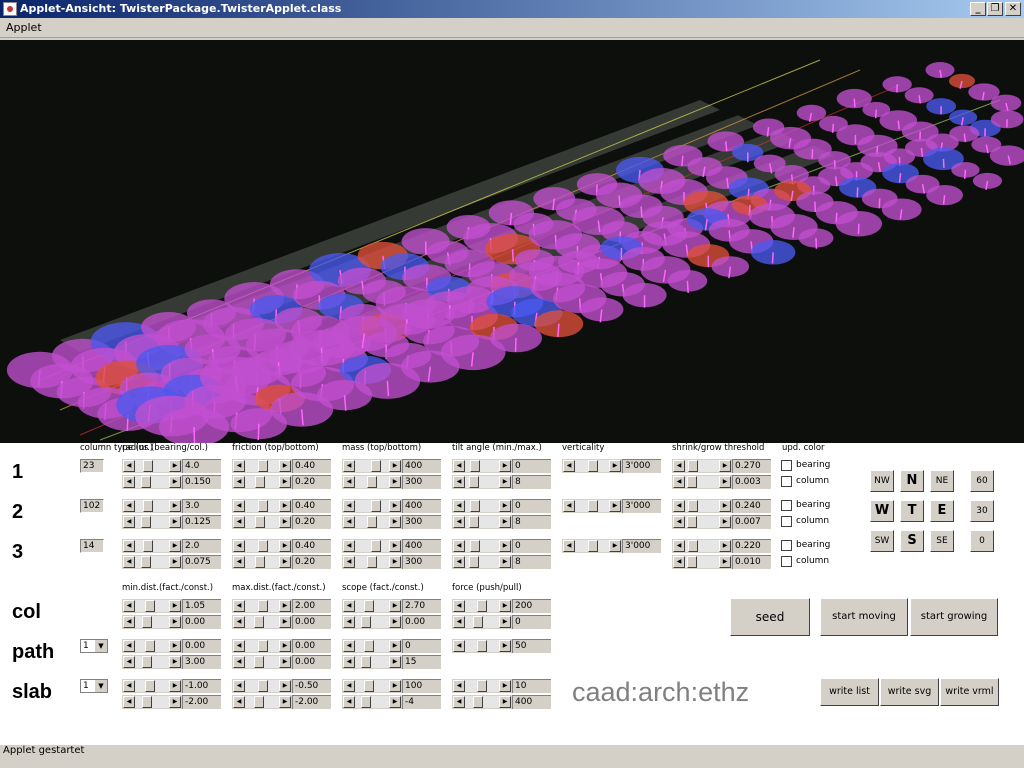 The height and width of the screenshot is (768, 1024). What do you see at coordinates (882, 481) in the screenshot?
I see `view-nw-button: NW` at bounding box center [882, 481].